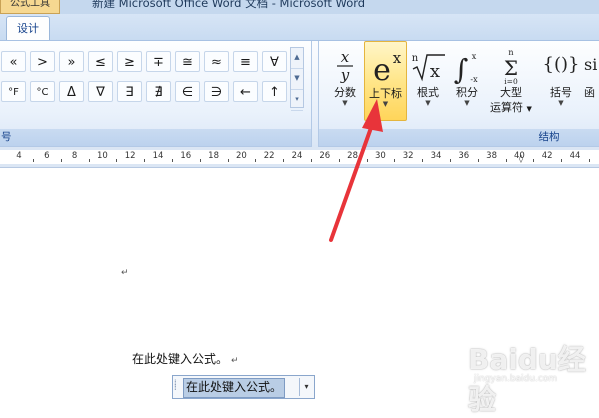 The height and width of the screenshot is (418, 599). What do you see at coordinates (532, 373) in the screenshot?
I see `baidu-watermark: Baidu经验 jingyan.baidu.com` at bounding box center [532, 373].